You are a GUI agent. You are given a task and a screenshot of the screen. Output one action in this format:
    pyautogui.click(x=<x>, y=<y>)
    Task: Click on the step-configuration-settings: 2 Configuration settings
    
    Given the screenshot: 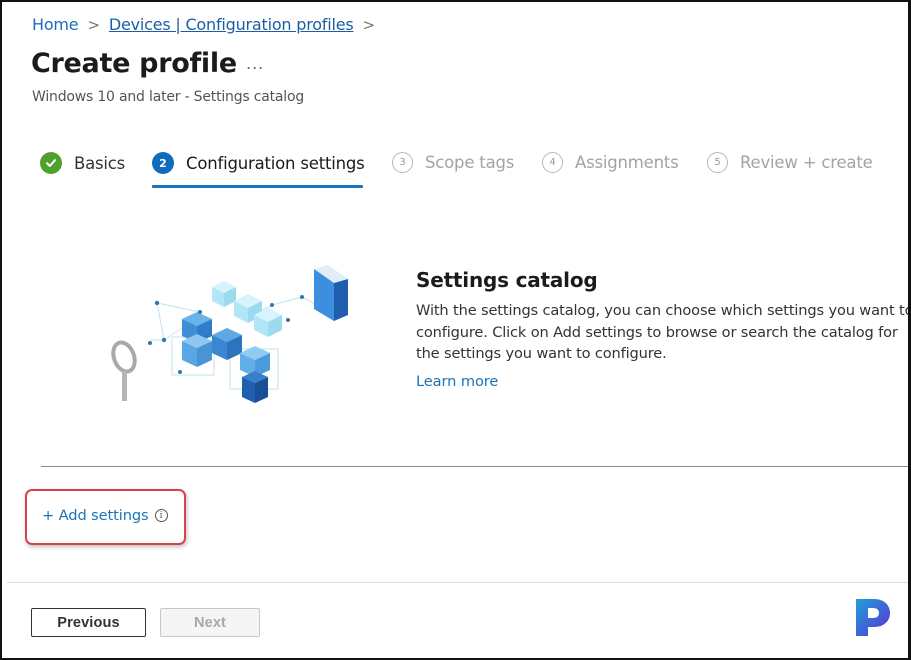 What is the action you would take?
    pyautogui.click(x=258, y=163)
    